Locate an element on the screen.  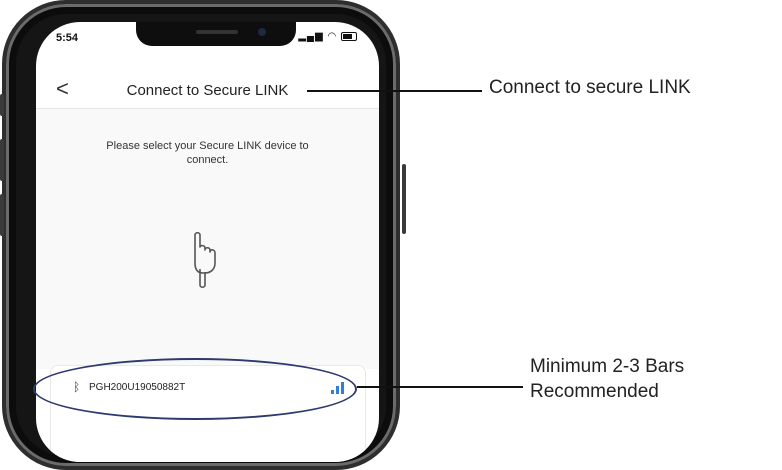
side-button-power is located at coordinates (404, 199).